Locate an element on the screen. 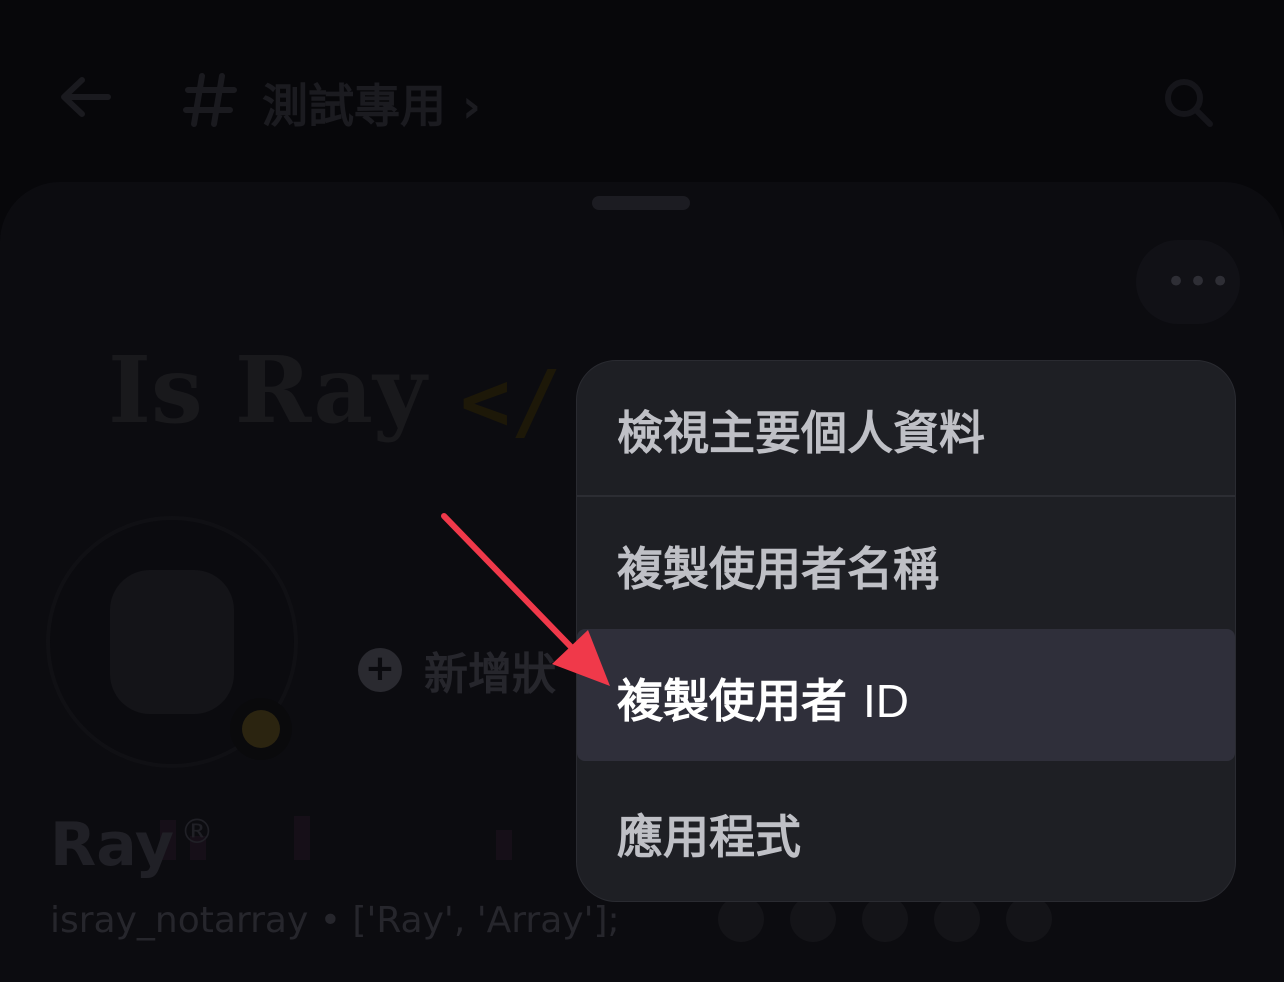 The width and height of the screenshot is (1284, 982). search-icon is located at coordinates (1188, 102).